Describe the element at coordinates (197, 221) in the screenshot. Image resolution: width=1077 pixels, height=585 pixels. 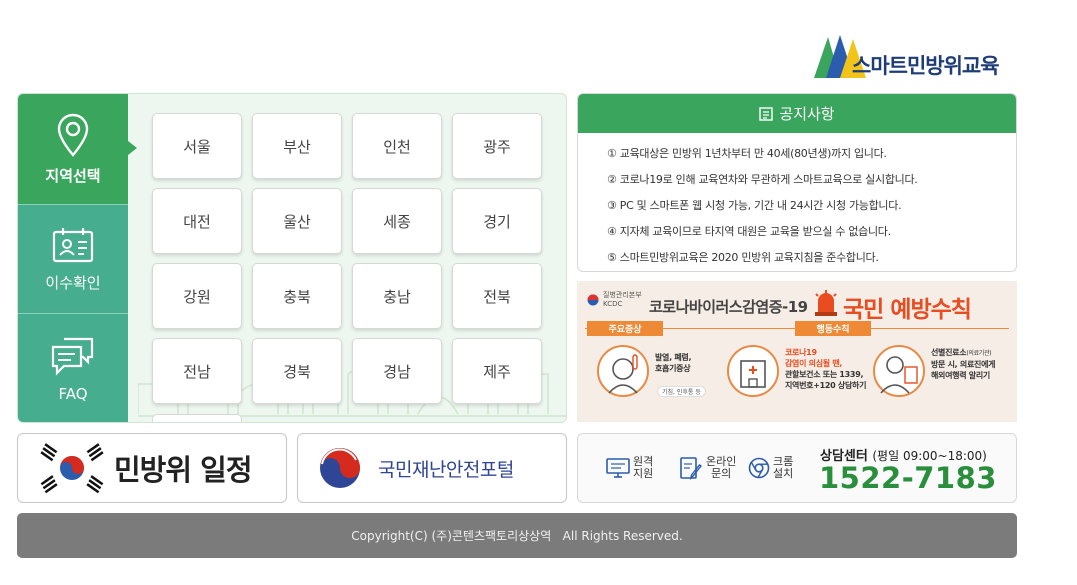
I see `region-button: 대전` at that location.